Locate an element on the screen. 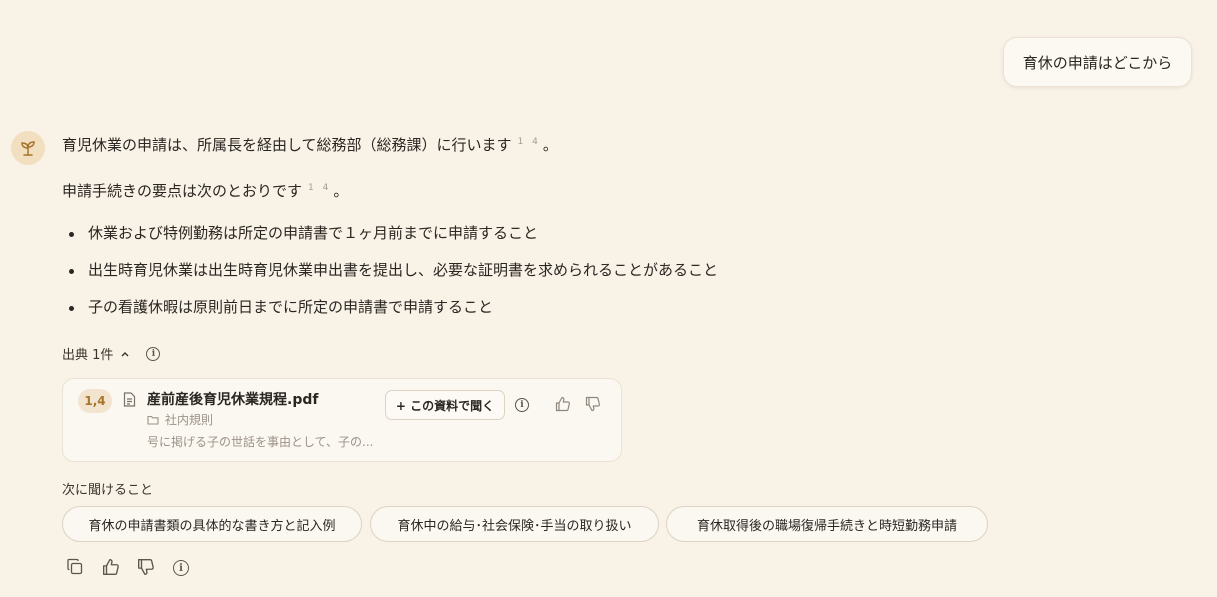  user-message-text: 育休の申請はどこから is located at coordinates (1097, 62).